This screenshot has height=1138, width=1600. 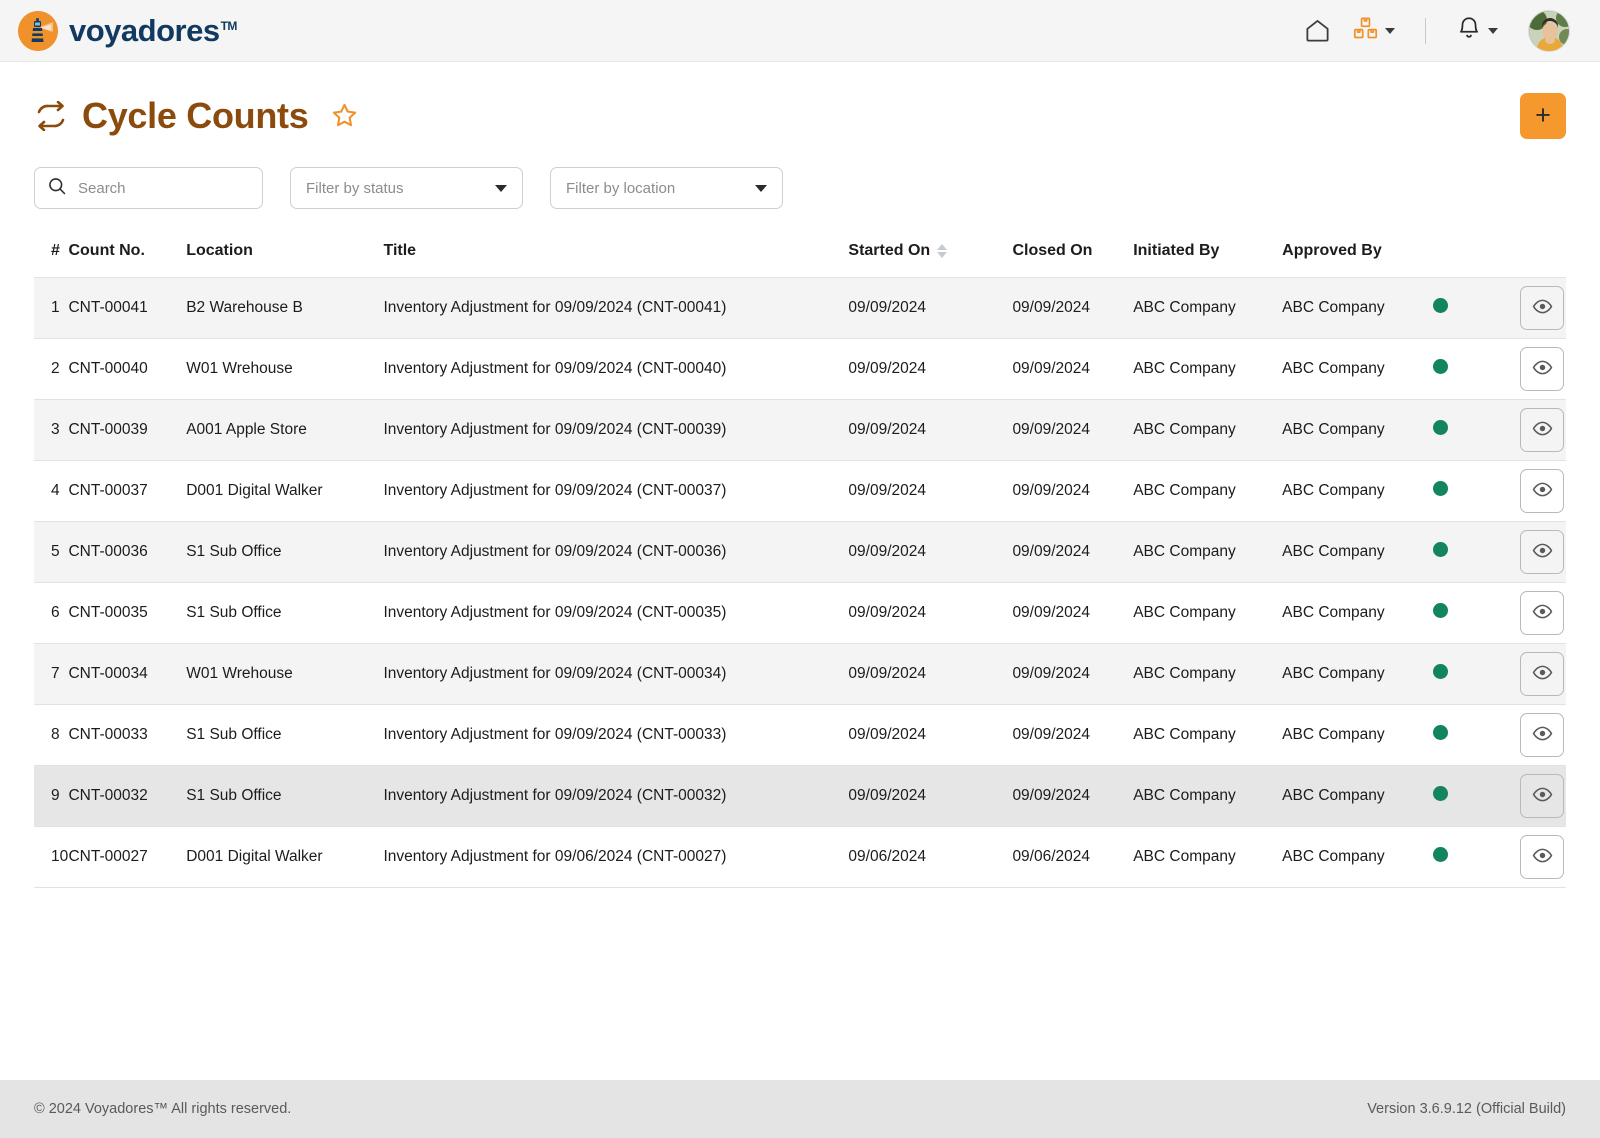 What do you see at coordinates (942, 251) in the screenshot?
I see `sort-arrows-icon` at bounding box center [942, 251].